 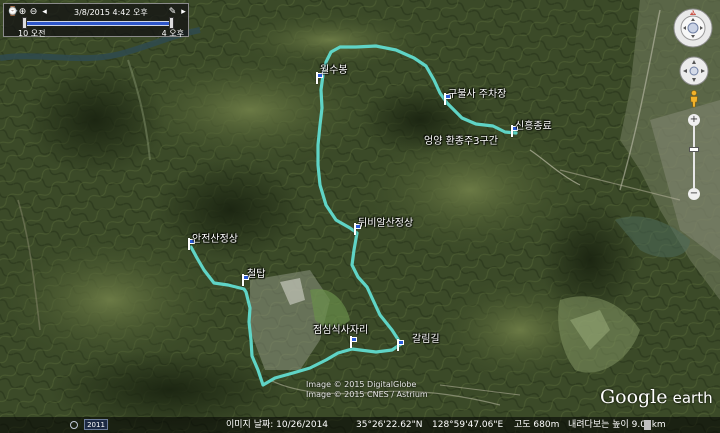 What do you see at coordinates (533, 127) in the screenshot?
I see `waypoint-label-sinheung: 신흥종료` at bounding box center [533, 127].